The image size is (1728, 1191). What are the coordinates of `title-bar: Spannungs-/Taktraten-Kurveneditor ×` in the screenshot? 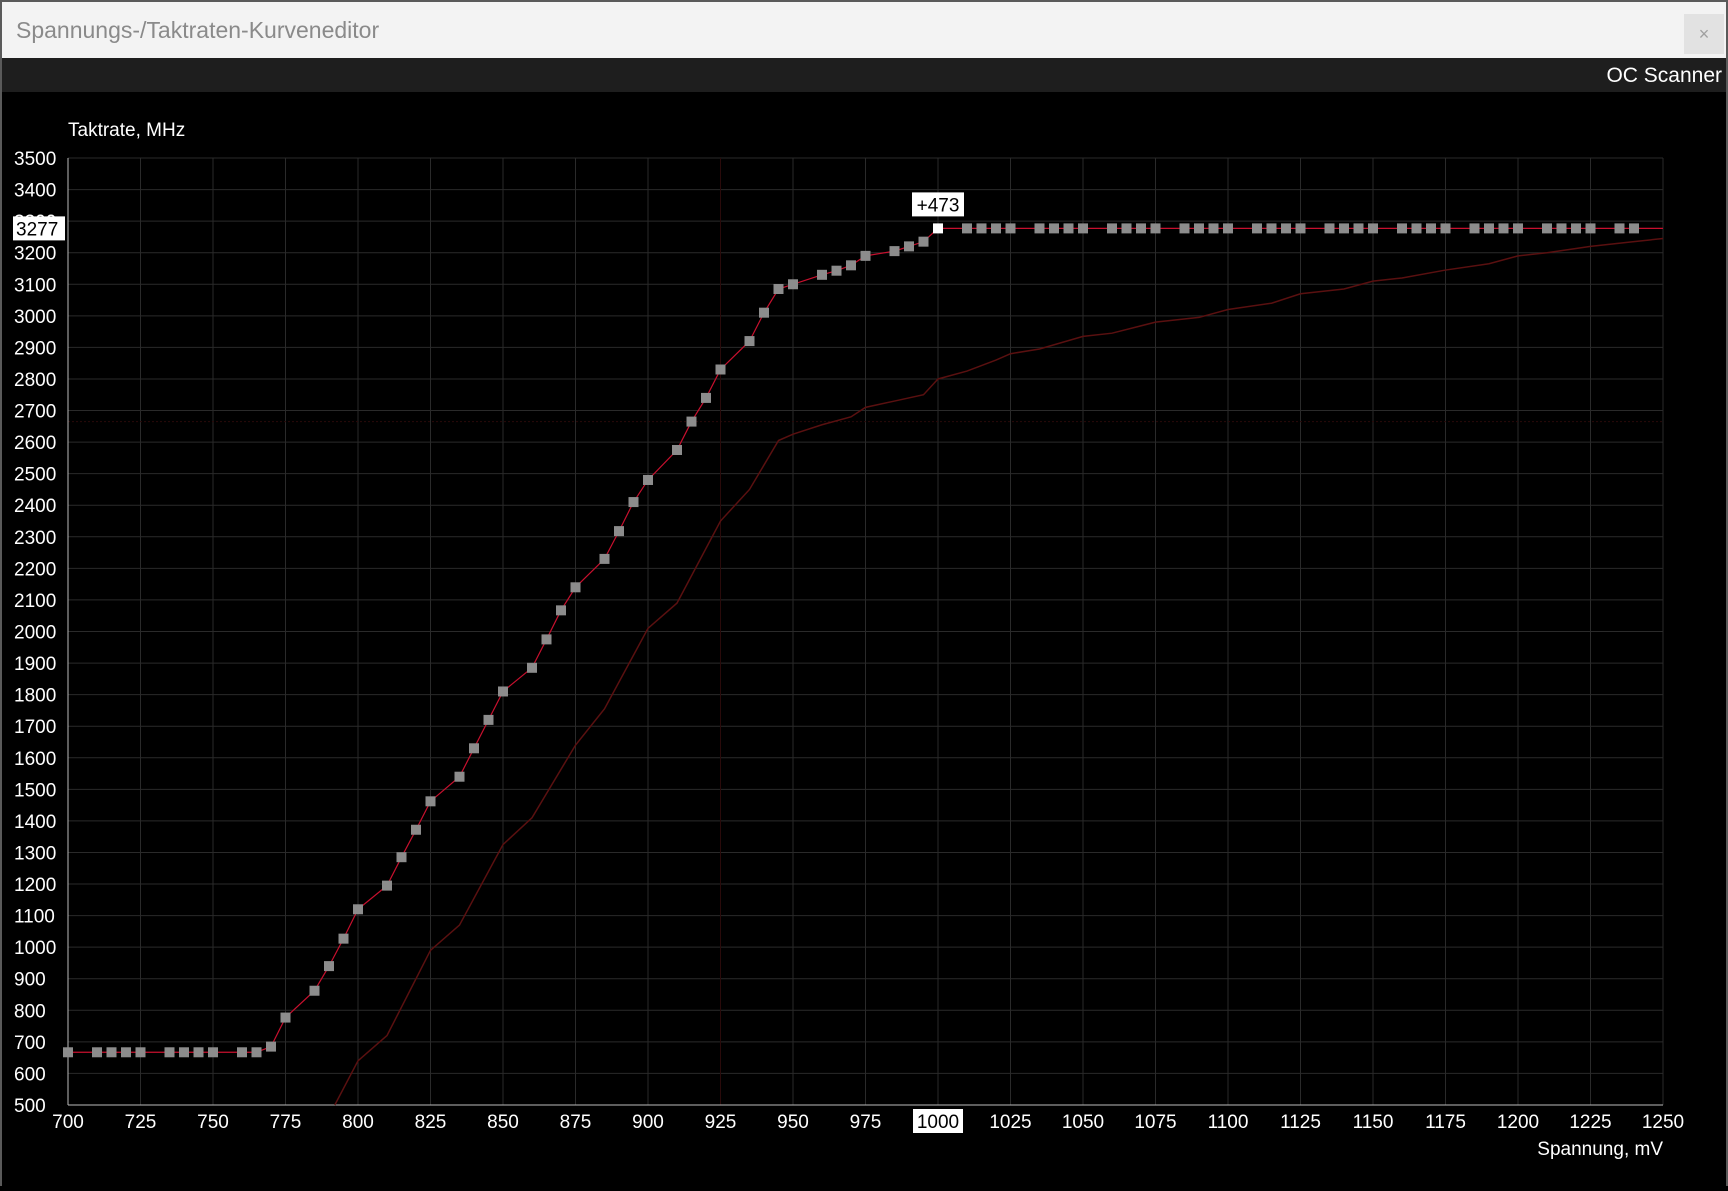 It's located at (864, 30).